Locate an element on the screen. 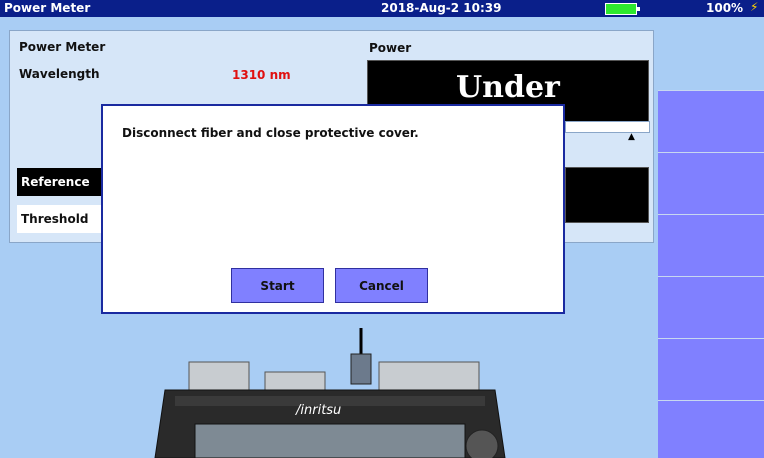 This screenshot has height=458, width=764. panel-heading: Power Meter is located at coordinates (62, 47).